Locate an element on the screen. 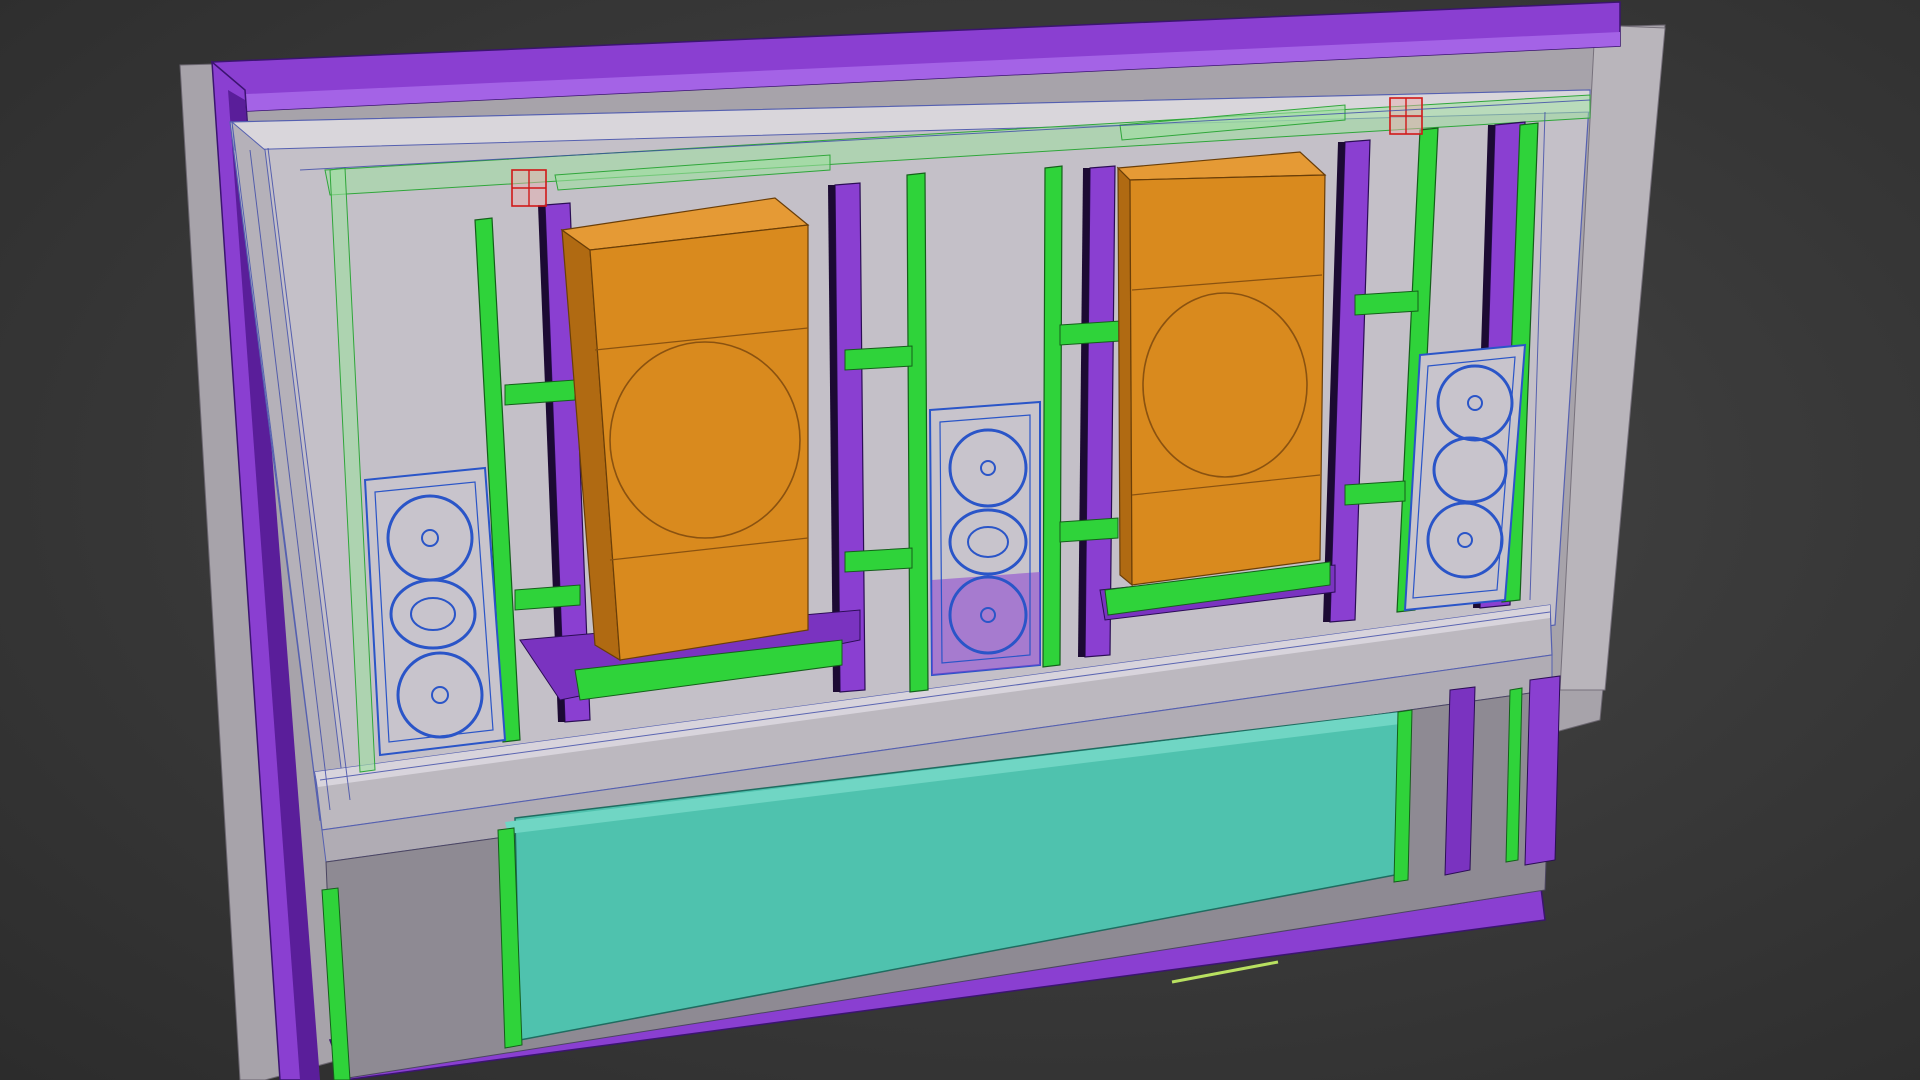  subwoofer-left is located at coordinates (685, 429).